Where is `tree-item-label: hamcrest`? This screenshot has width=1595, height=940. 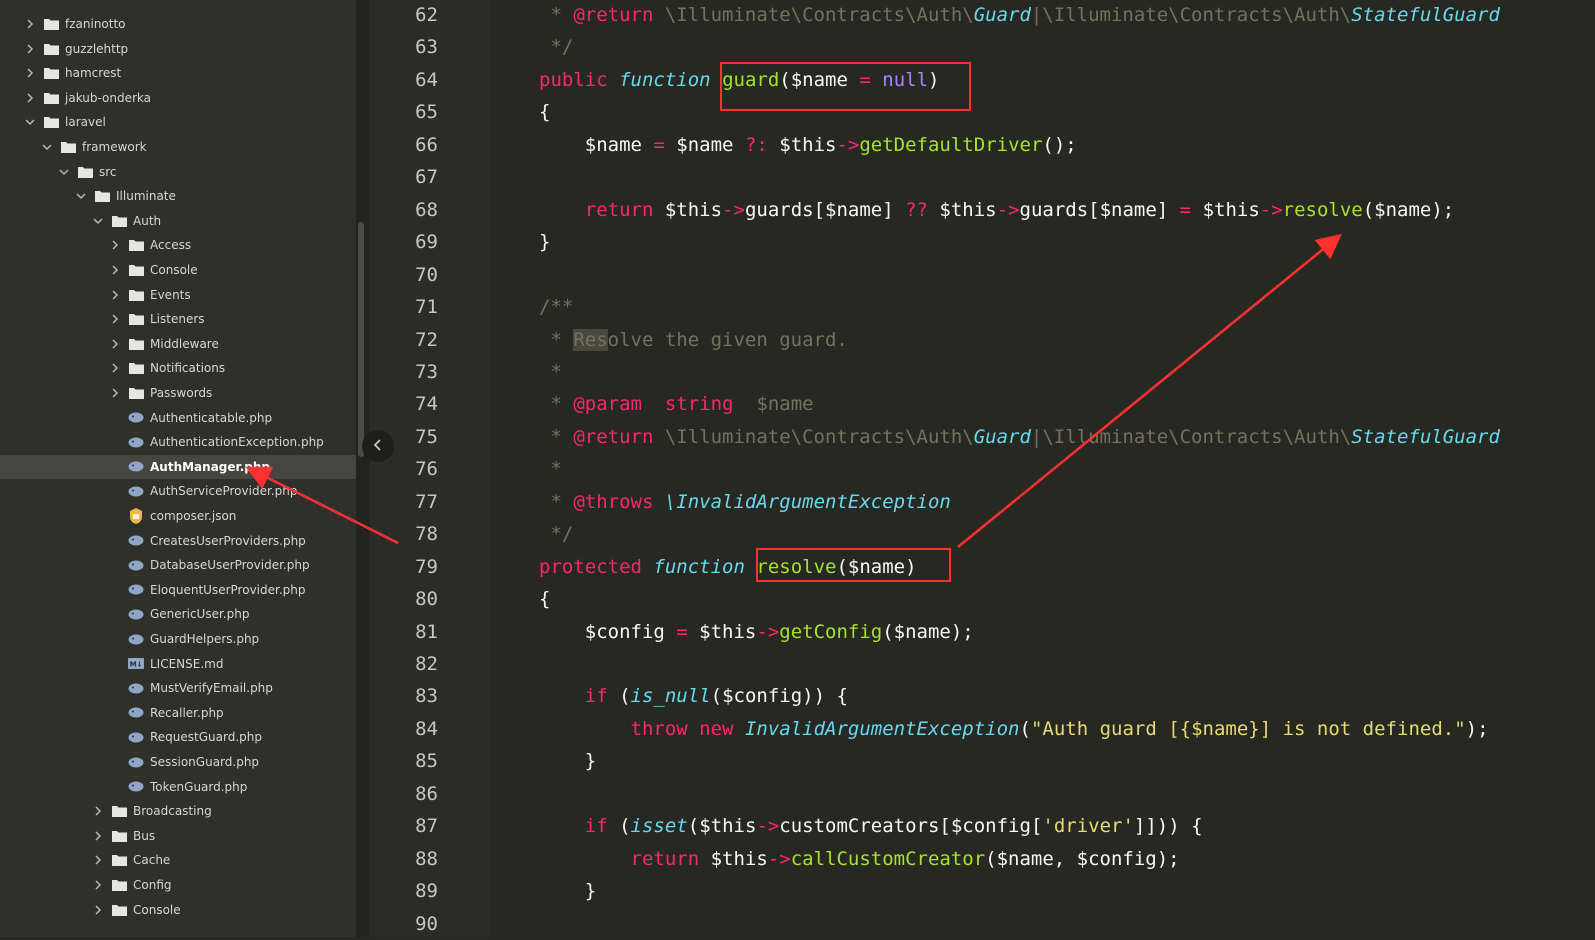 tree-item-label: hamcrest is located at coordinates (93, 73).